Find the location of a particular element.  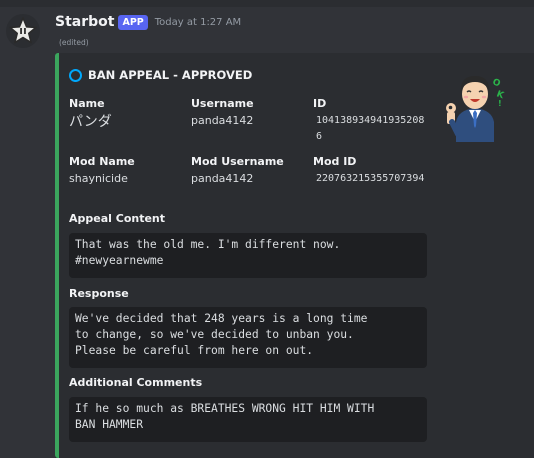

embed-title: BAN APPEAL - APPROVED is located at coordinates (160, 75).